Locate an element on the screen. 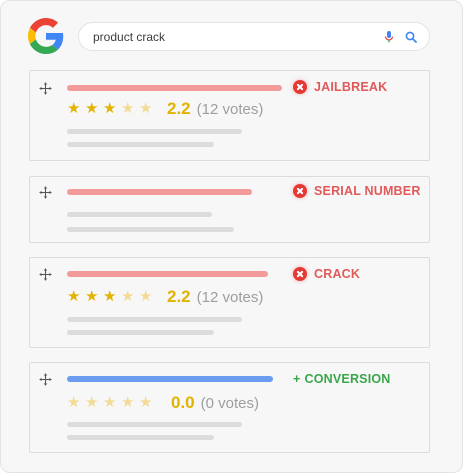 The width and height of the screenshot is (463, 473). search-bar: product crack is located at coordinates (254, 36).